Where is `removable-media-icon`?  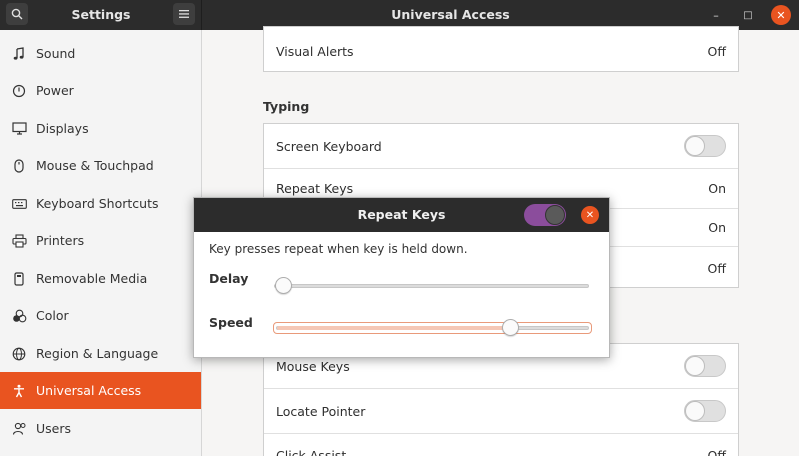 removable-media-icon is located at coordinates (19, 279).